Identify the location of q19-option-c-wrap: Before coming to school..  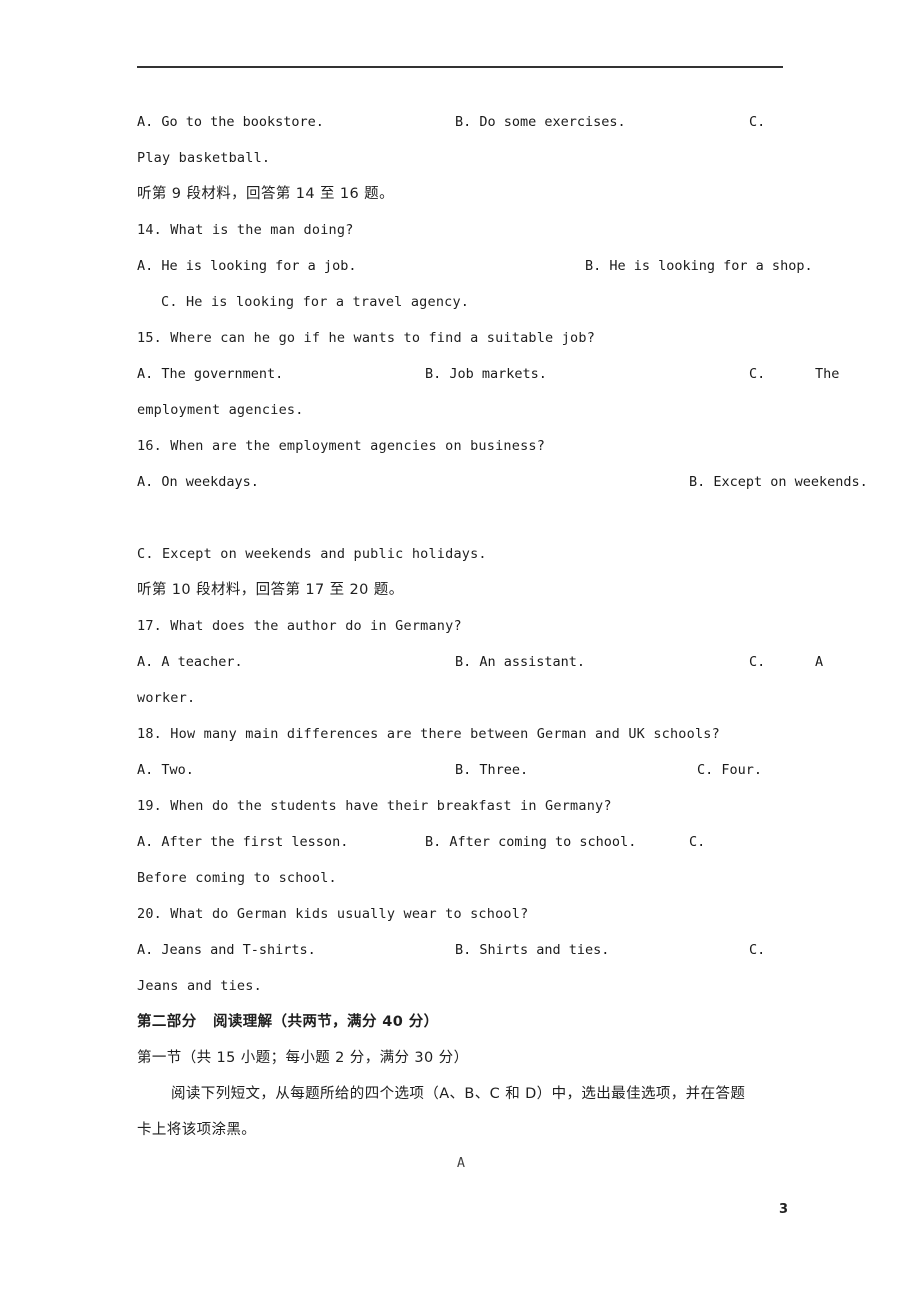
(237, 878).